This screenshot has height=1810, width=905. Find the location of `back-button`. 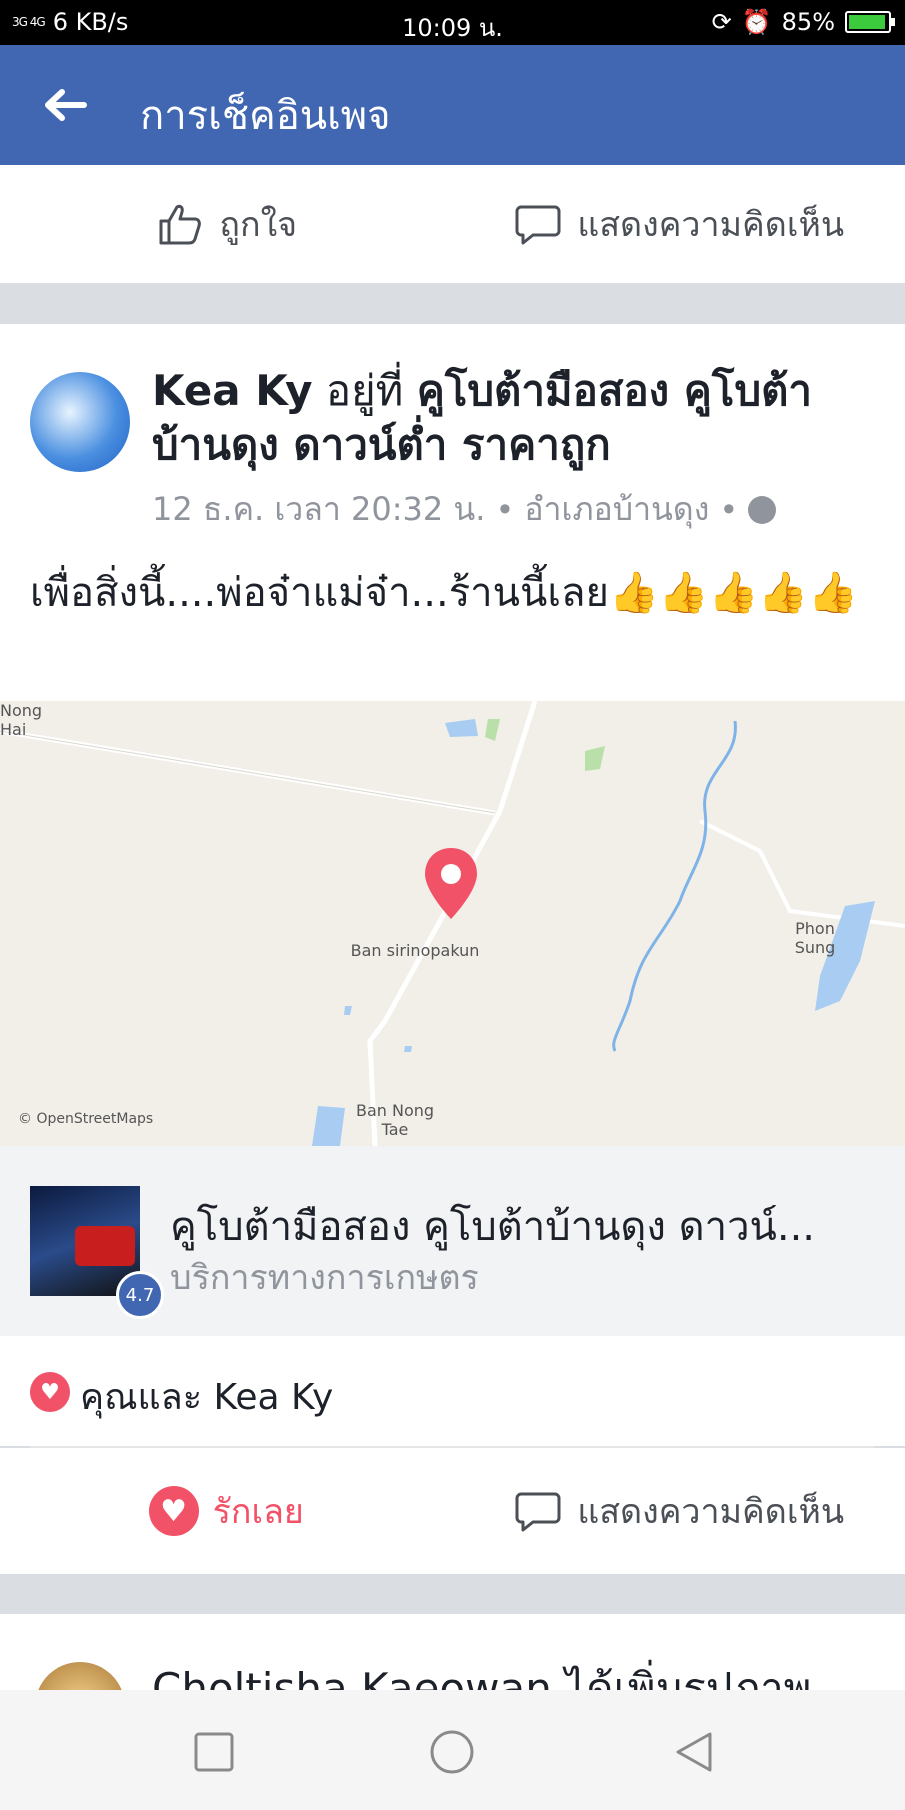

back-button is located at coordinates (694, 1752).